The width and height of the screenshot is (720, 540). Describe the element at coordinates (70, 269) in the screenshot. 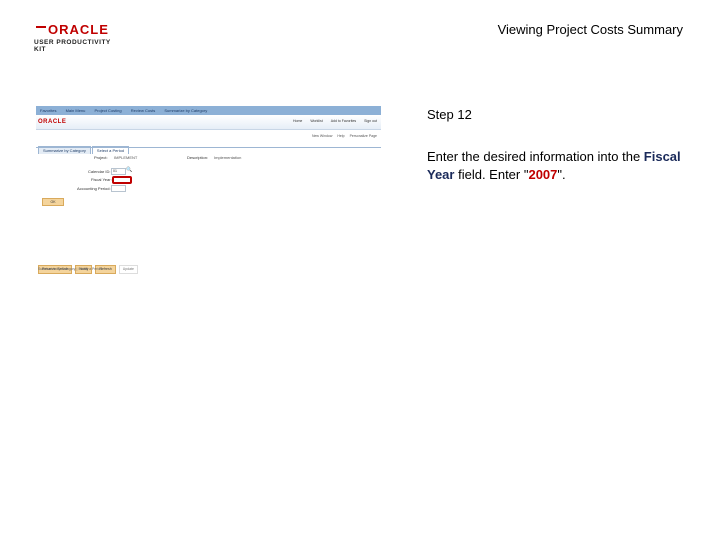

I see `page-footer-links: Summarize by Category | Select a Period` at that location.